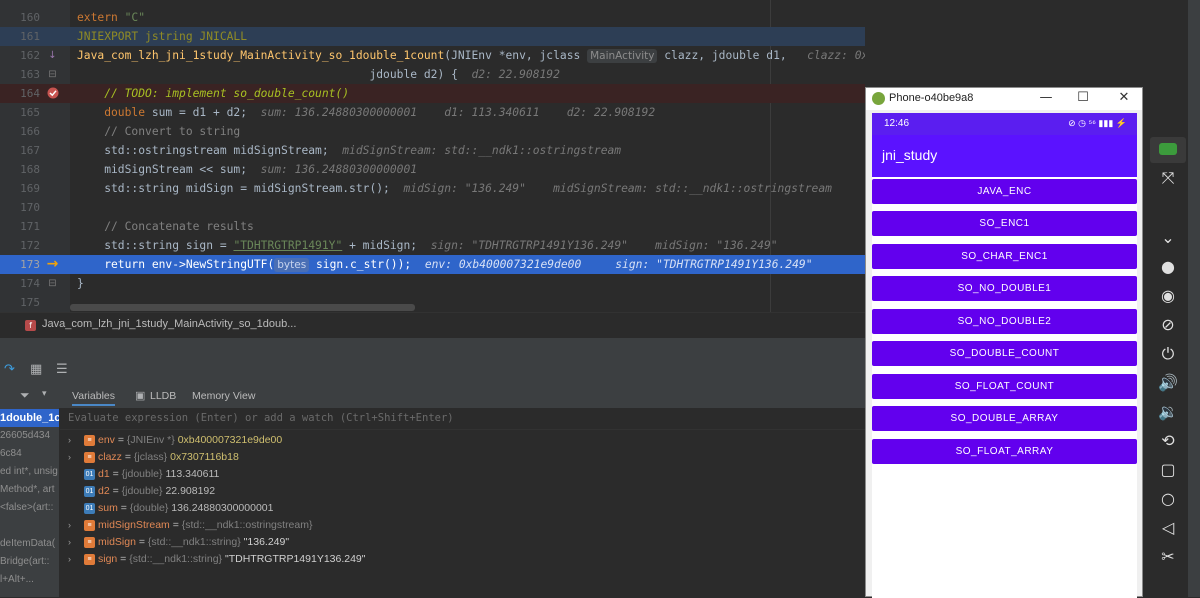 The image size is (1200, 598). What do you see at coordinates (1168, 150) in the screenshot?
I see `emulator-icon` at bounding box center [1168, 150].